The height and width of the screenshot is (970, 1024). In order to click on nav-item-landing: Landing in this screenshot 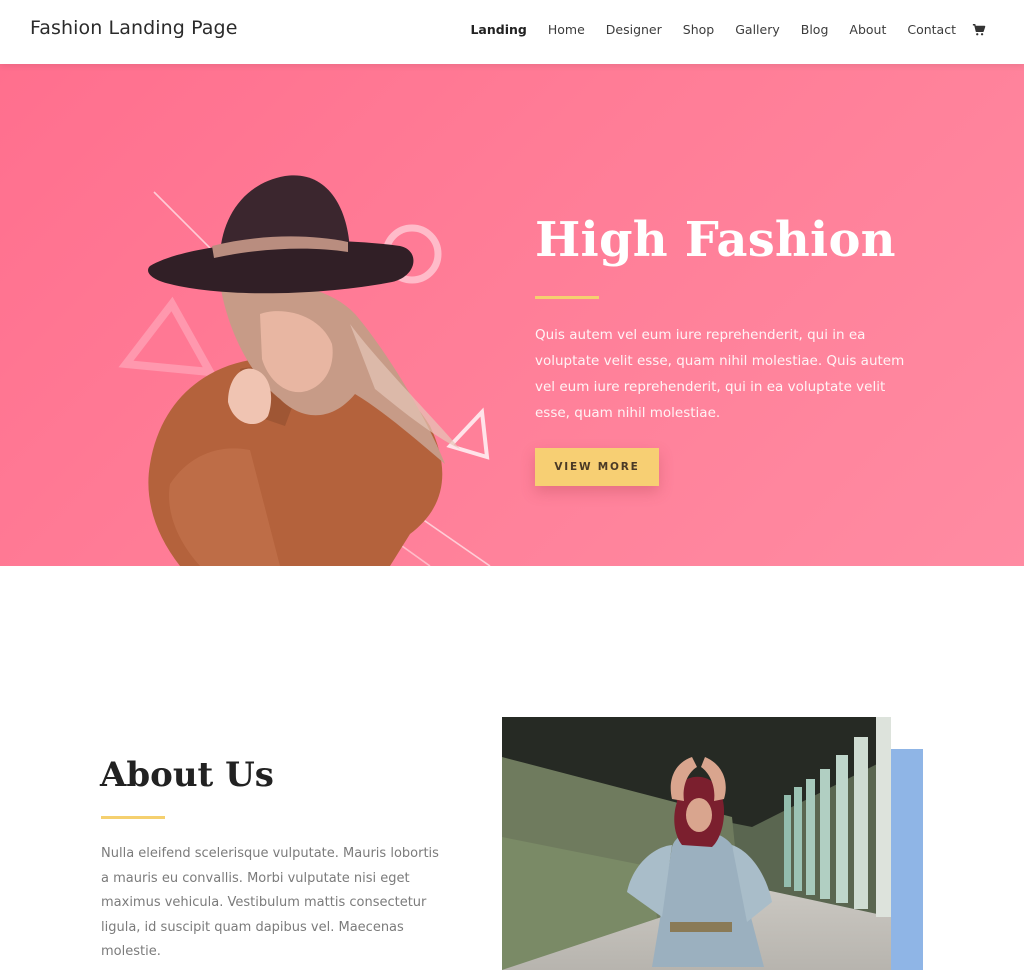, I will do `click(498, 29)`.